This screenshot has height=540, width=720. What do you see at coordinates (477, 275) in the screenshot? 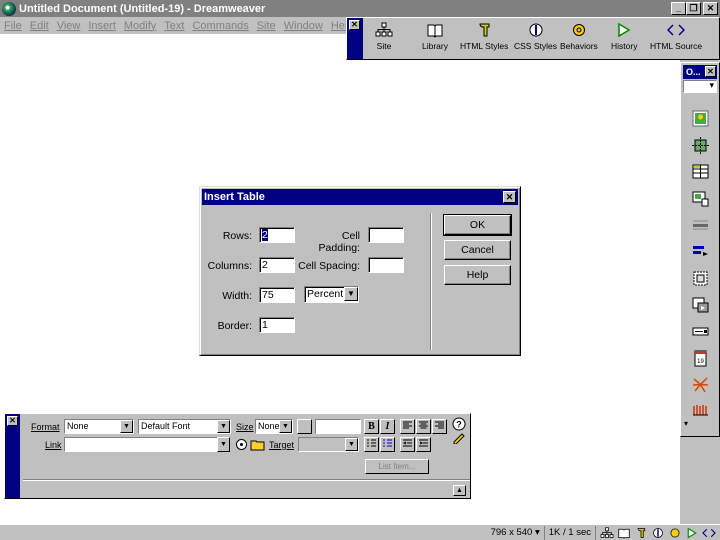
I see `help-button: Help` at bounding box center [477, 275].